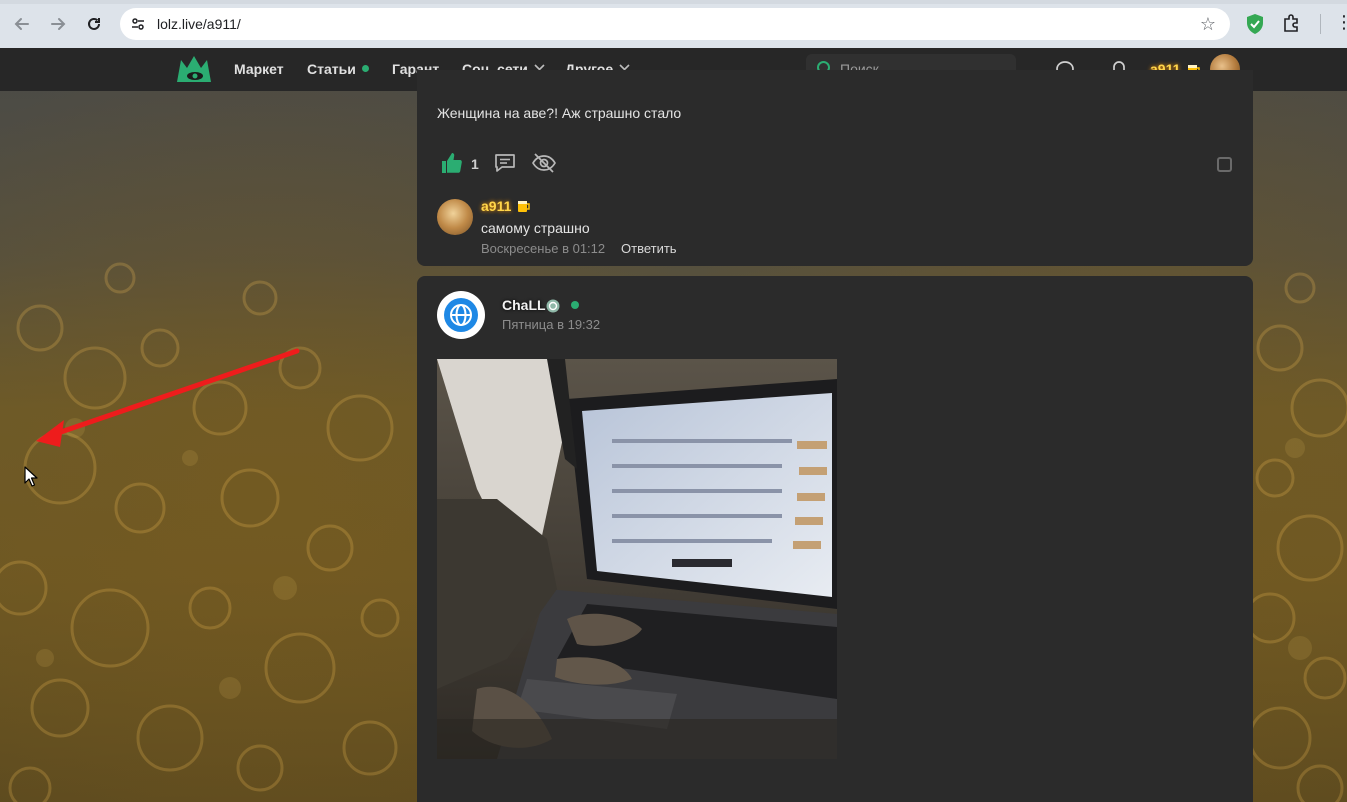 The height and width of the screenshot is (802, 1347). Describe the element at coordinates (365, 68) in the screenshot. I see `new-indicator-dot` at that location.